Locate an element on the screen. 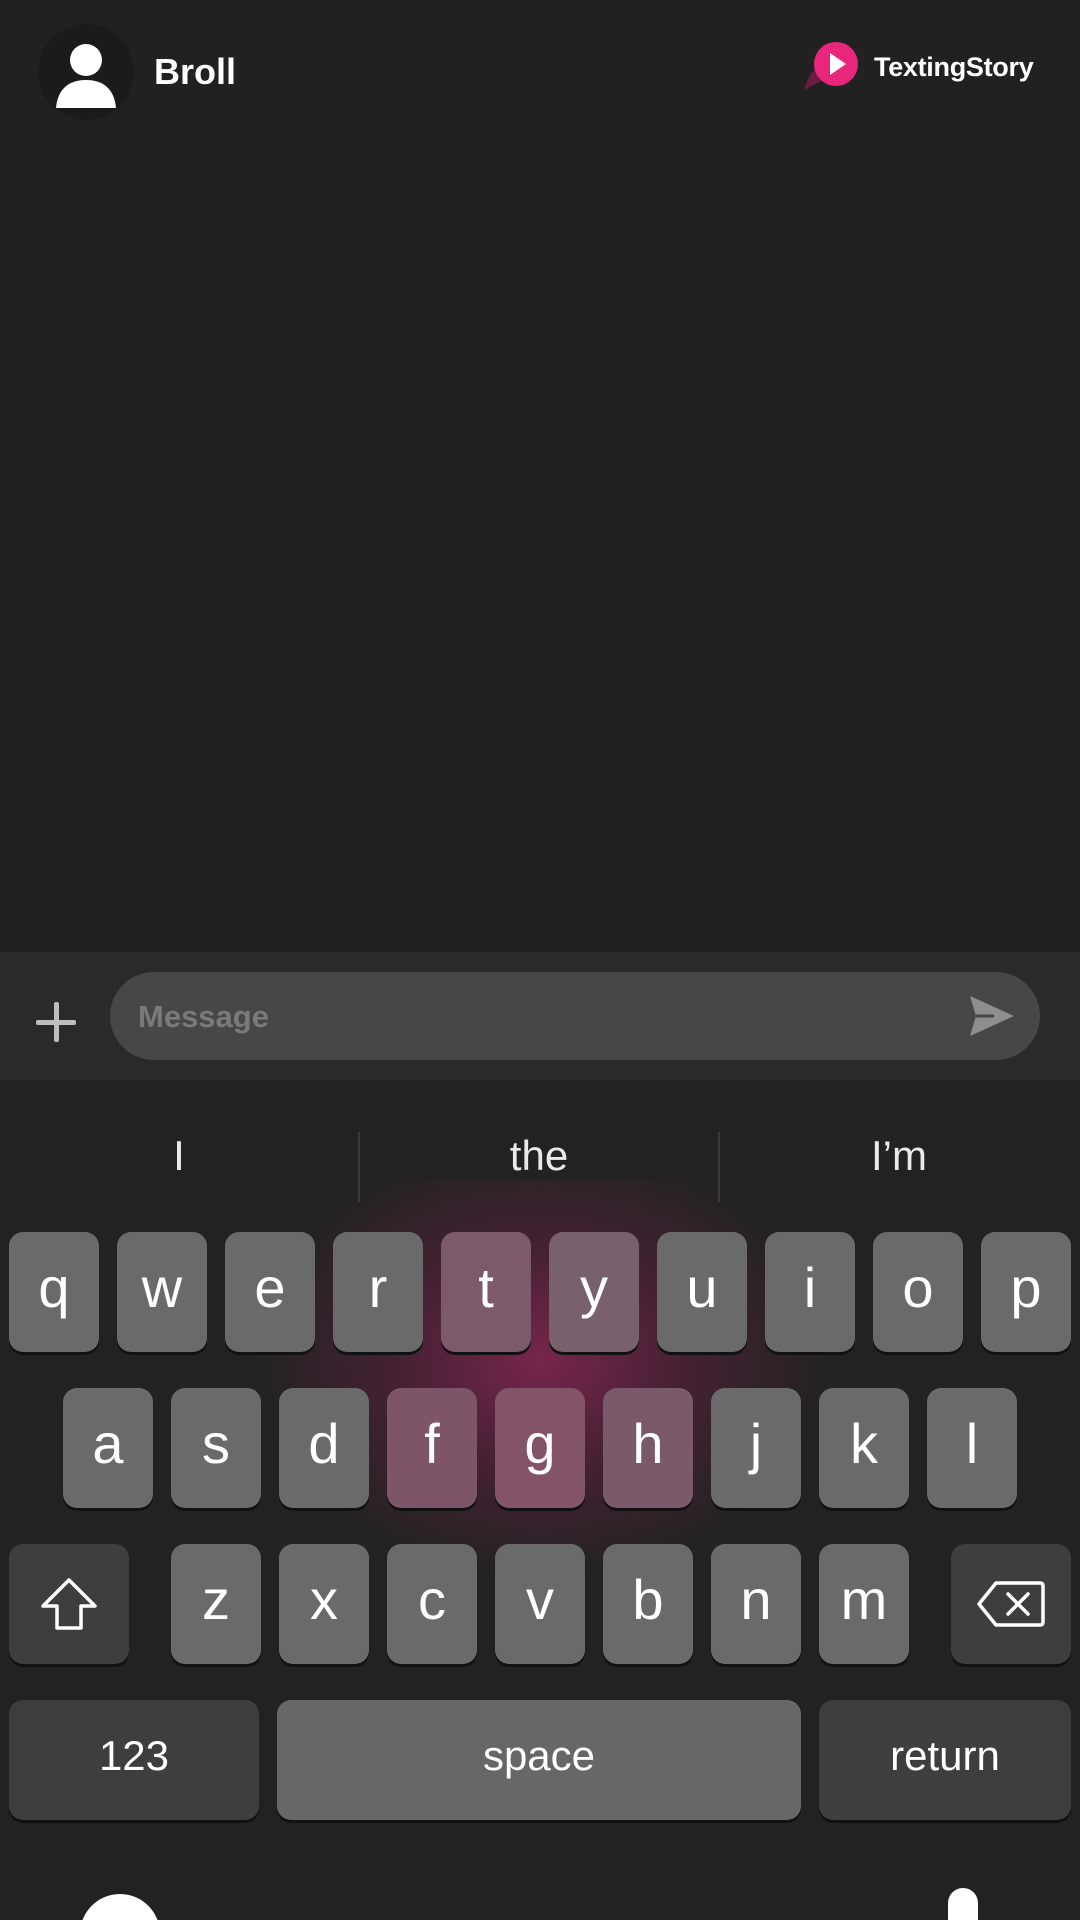  send-button is located at coordinates (992, 1016).